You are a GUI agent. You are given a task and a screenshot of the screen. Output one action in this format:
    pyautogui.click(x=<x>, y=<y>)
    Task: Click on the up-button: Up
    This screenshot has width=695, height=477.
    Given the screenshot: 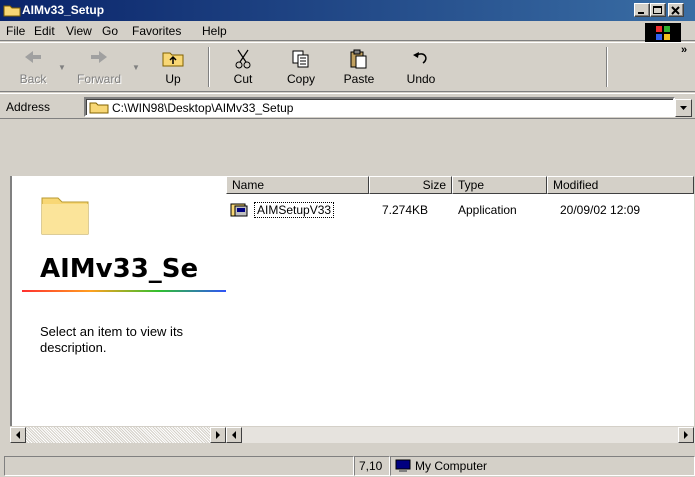 What is the action you would take?
    pyautogui.click(x=173, y=67)
    